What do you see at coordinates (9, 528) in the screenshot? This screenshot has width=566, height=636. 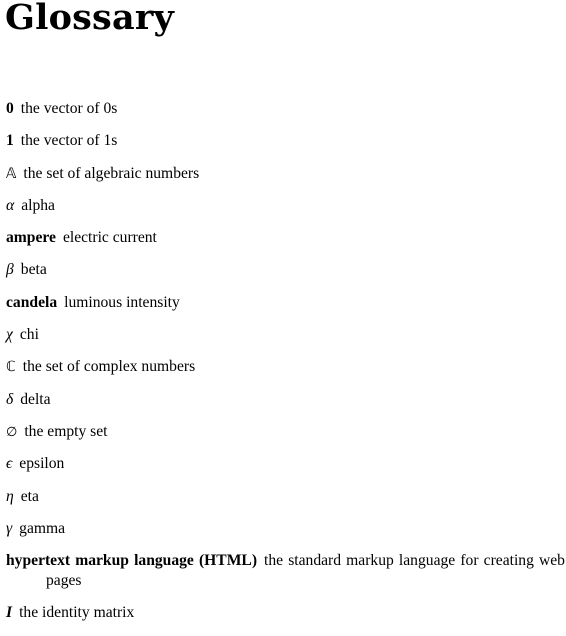 I see `glossary-term: γ` at bounding box center [9, 528].